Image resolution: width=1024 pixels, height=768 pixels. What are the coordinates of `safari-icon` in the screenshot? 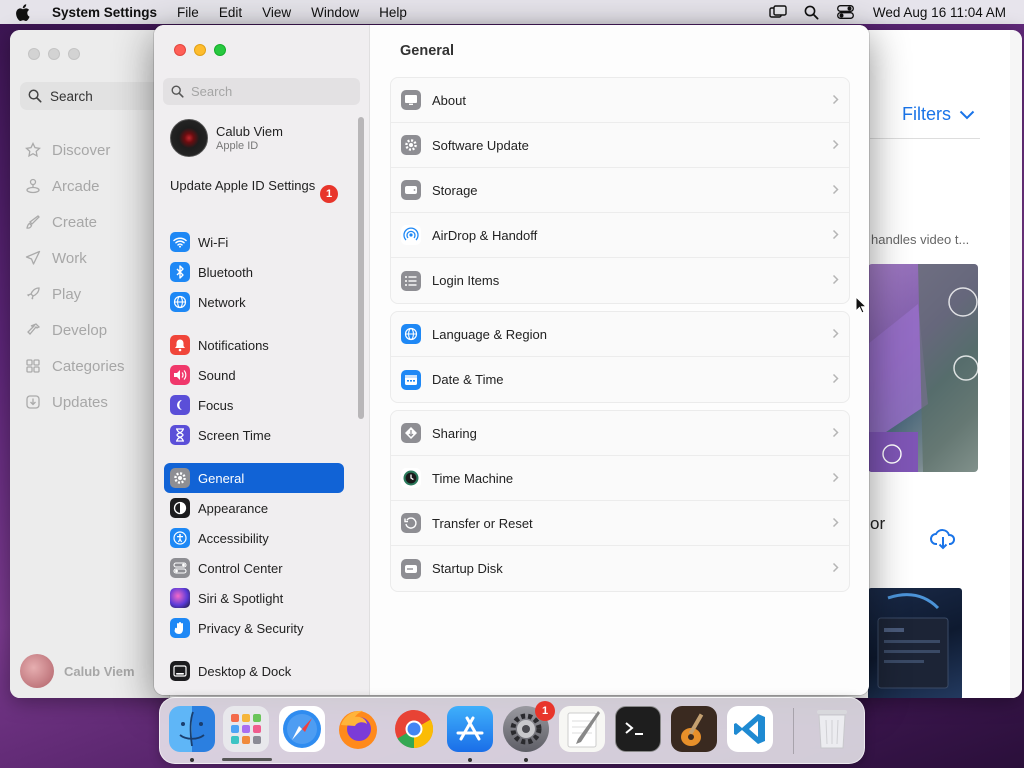 It's located at (302, 729).